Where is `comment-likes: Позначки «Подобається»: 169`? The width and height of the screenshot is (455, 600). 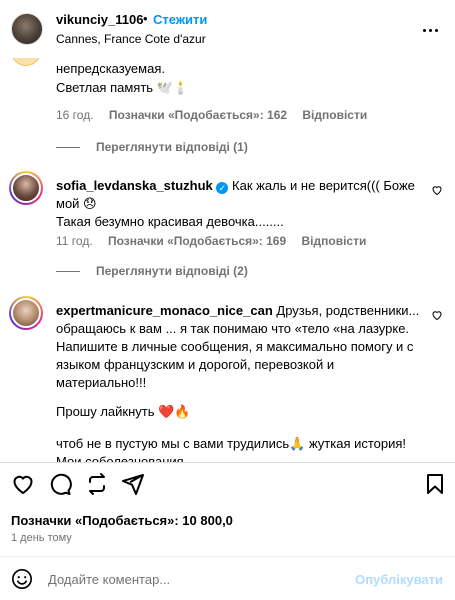
comment-likes: Позначки «Подобається»: 169 is located at coordinates (197, 241).